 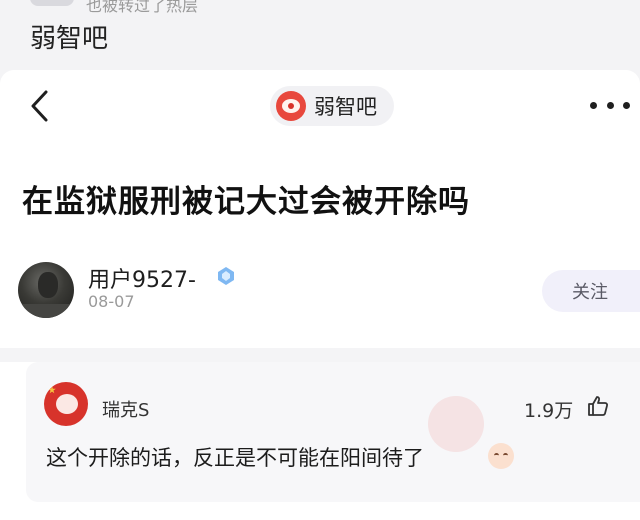 I want to click on forum-pill: 弱智吧, so click(x=332, y=106).